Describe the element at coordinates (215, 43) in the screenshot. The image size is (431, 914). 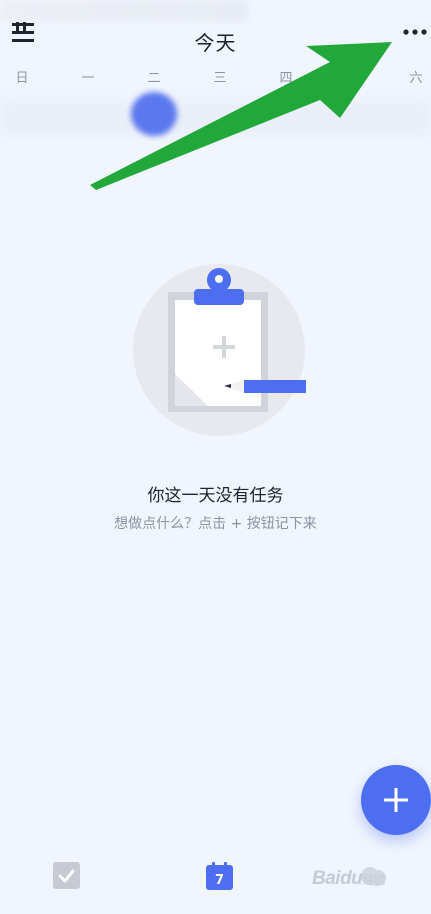
I see `page-title: 今天` at that location.